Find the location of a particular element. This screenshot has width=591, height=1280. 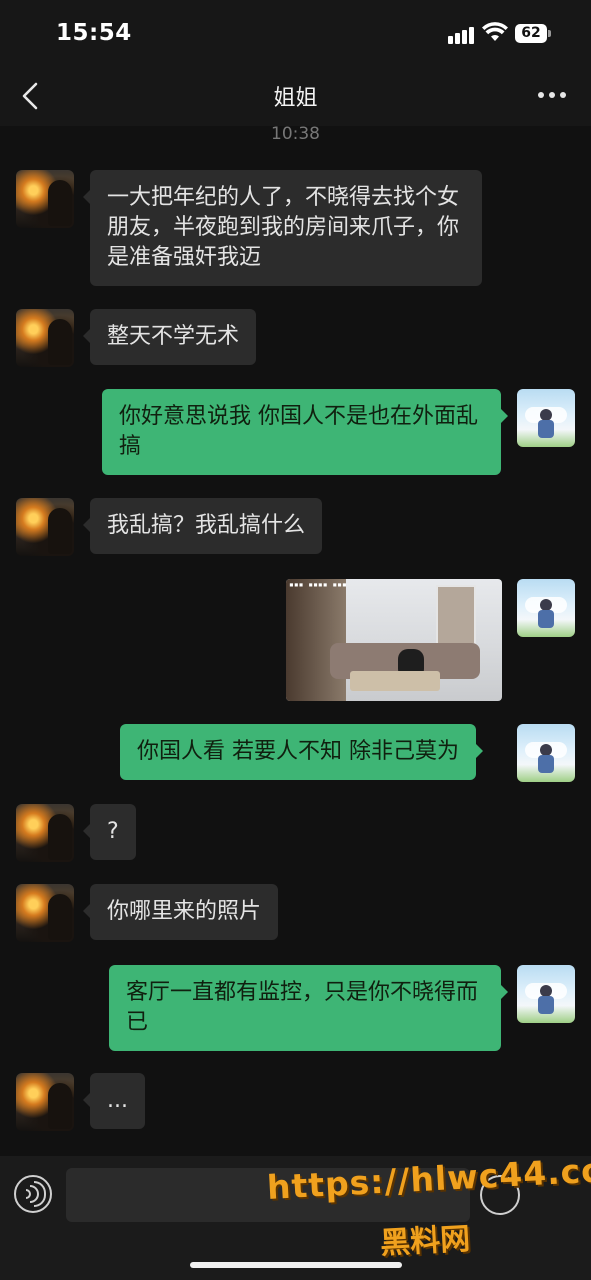

battery-level: 62 is located at coordinates (531, 33).